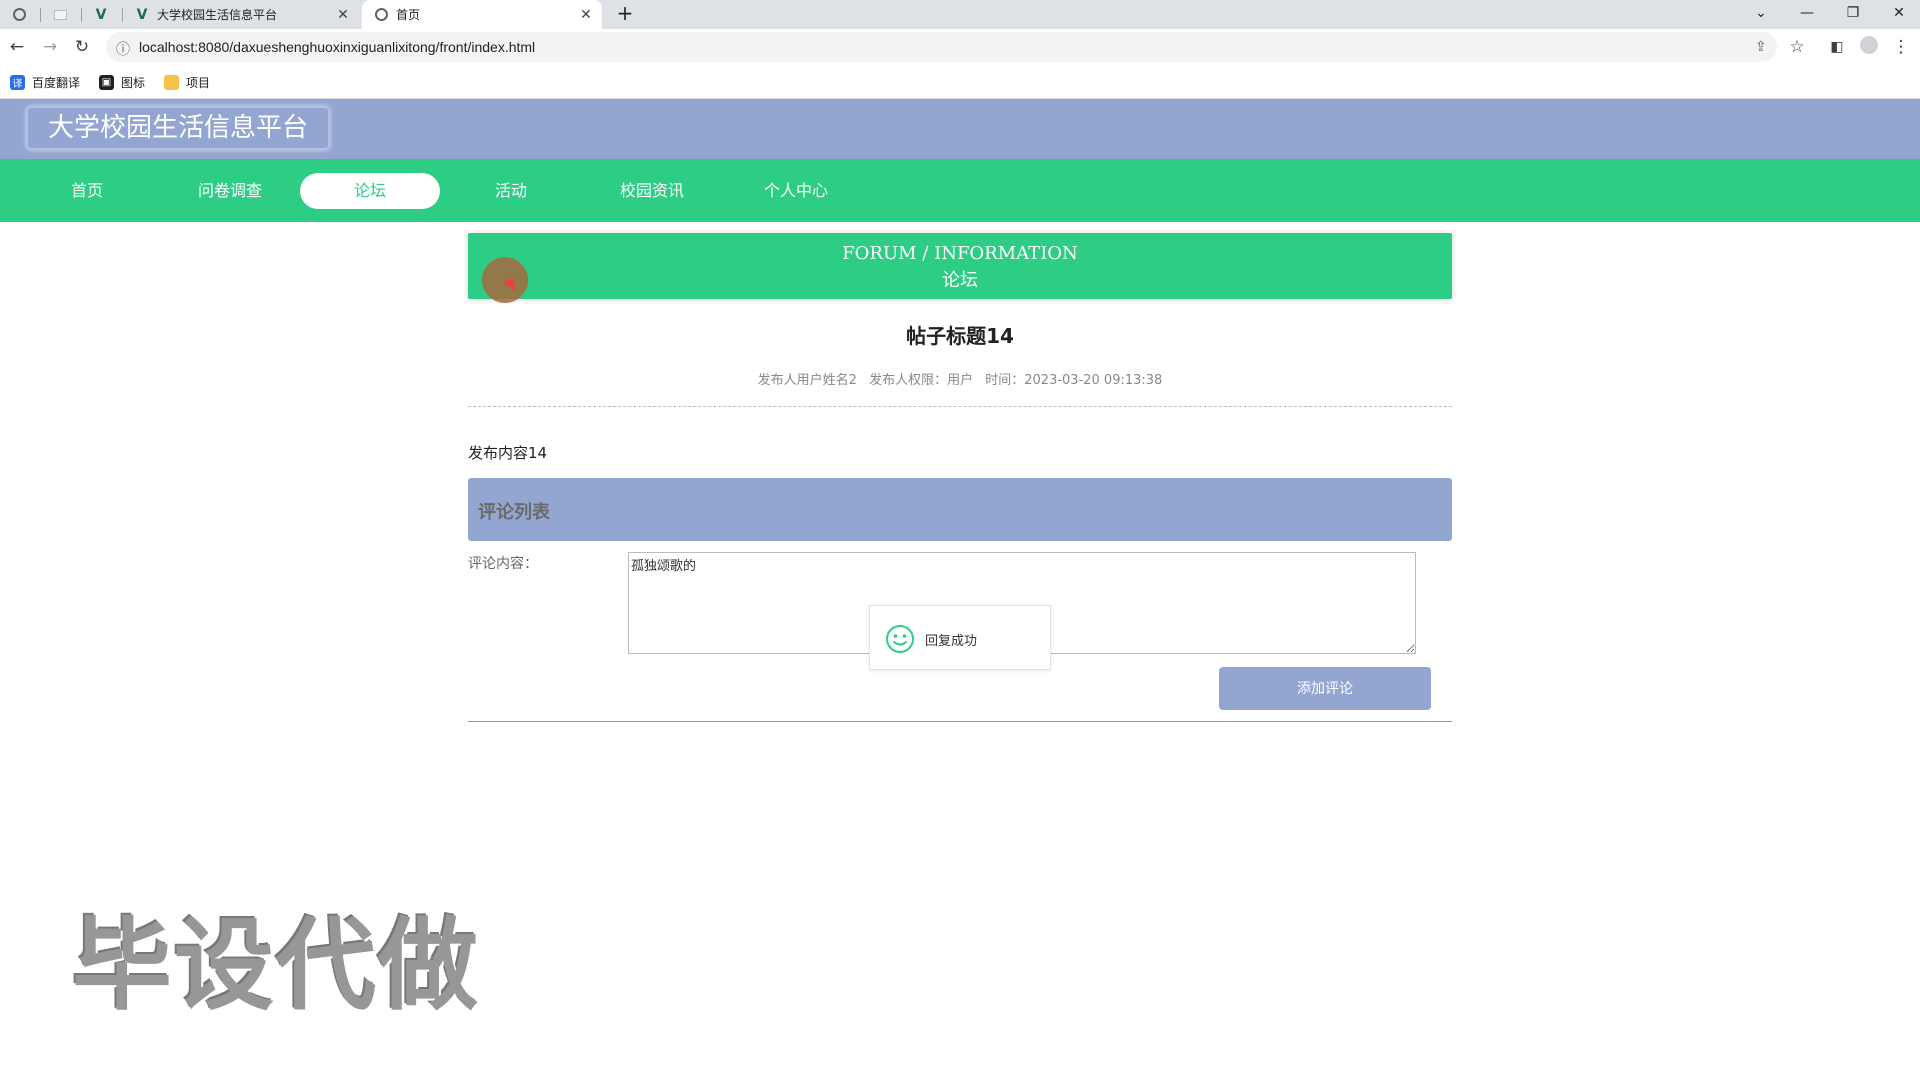 The width and height of the screenshot is (1920, 1072). What do you see at coordinates (1837, 47) in the screenshot?
I see `side-panel-icon: ◧` at bounding box center [1837, 47].